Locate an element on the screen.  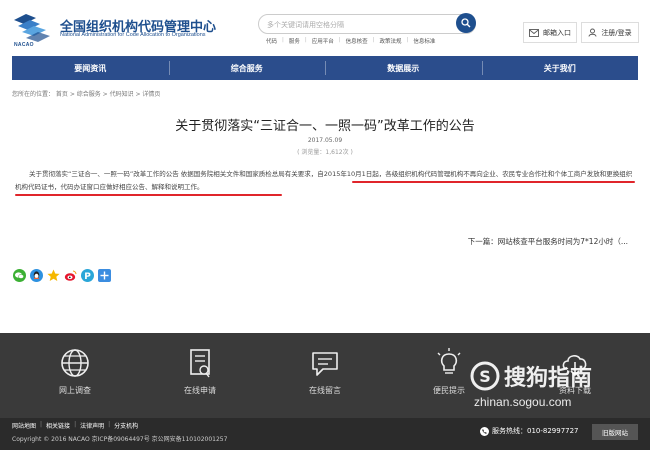
svg-text: P is located at coordinates (87, 276).